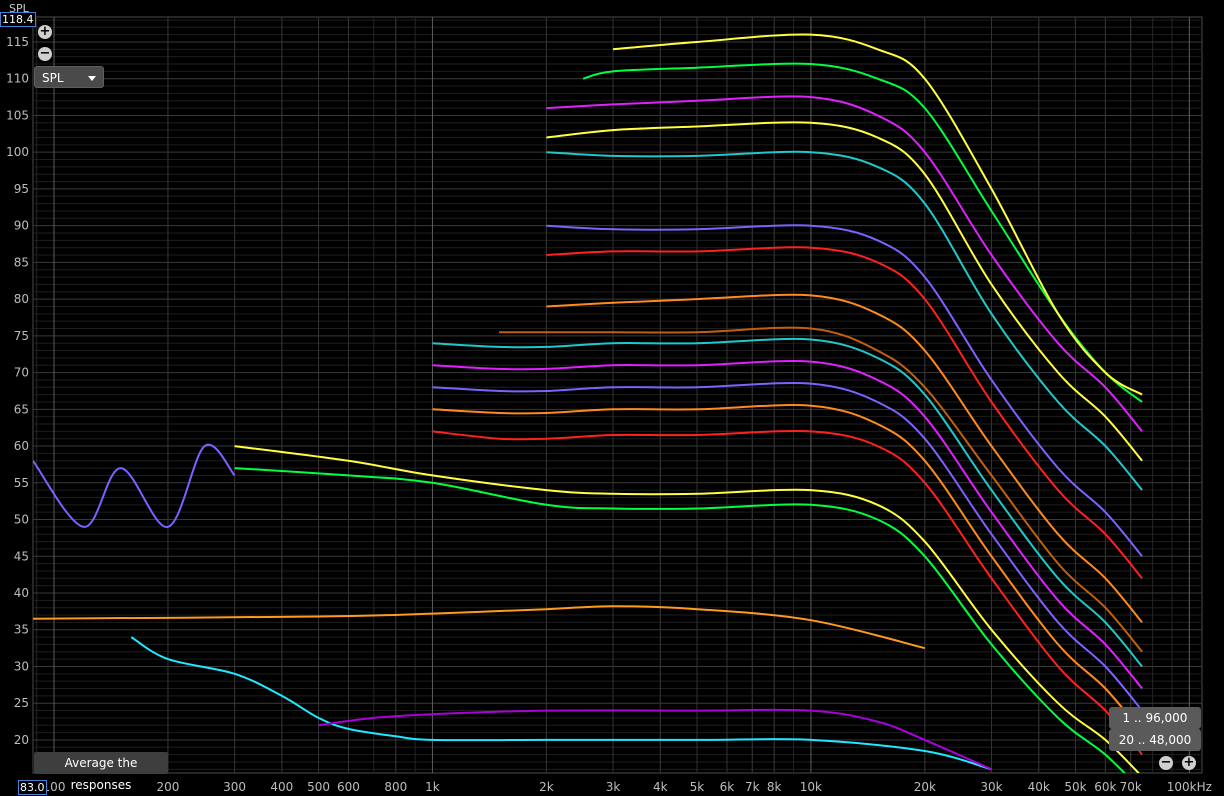 This screenshot has width=1224, height=796. What do you see at coordinates (18, 19) in the screenshot?
I see `y-max-input: 118.4` at bounding box center [18, 19].